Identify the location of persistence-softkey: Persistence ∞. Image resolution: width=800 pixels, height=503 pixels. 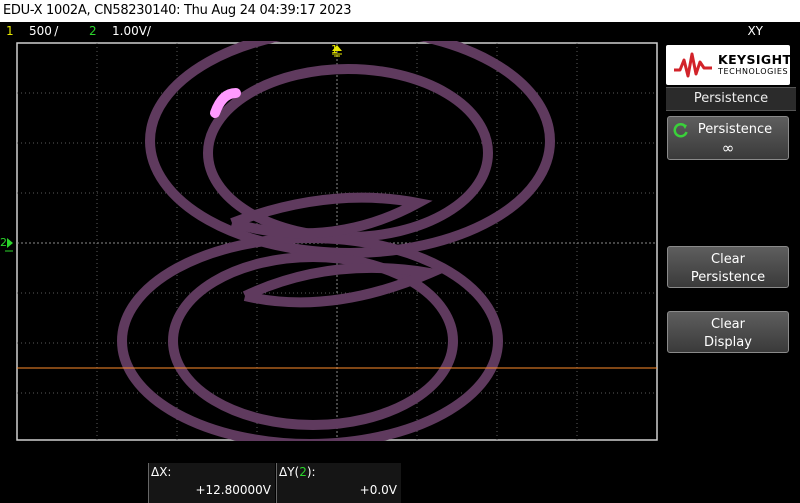
(728, 138).